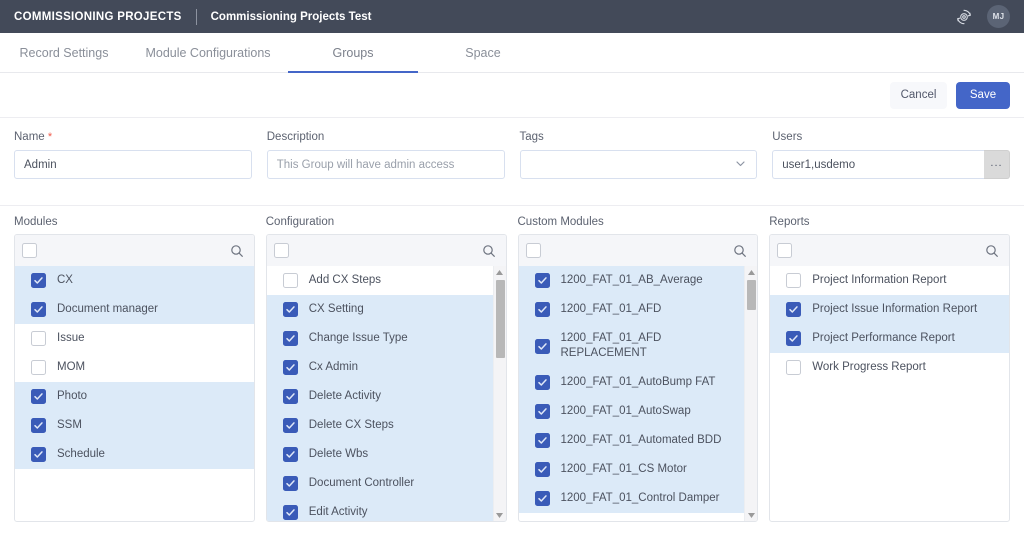  Describe the element at coordinates (358, 338) in the screenshot. I see `item-label: Change Issue Type` at that location.